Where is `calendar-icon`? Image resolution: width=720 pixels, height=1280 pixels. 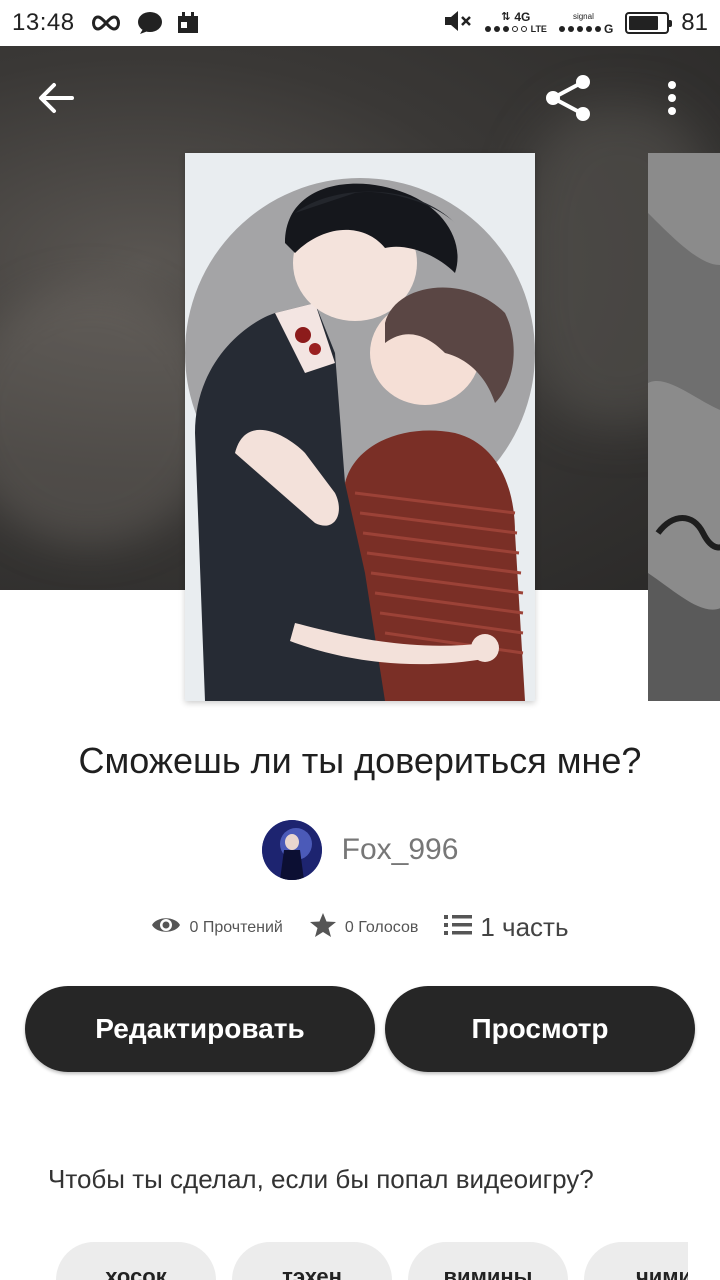 calendar-icon is located at coordinates (188, 23).